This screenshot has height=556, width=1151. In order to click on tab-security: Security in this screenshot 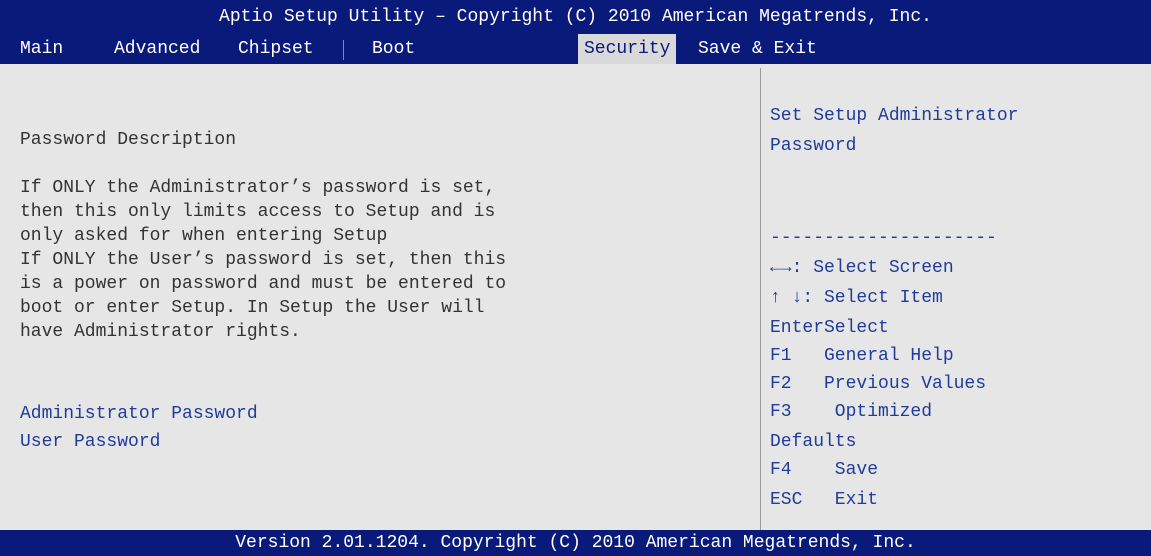, I will do `click(627, 49)`.